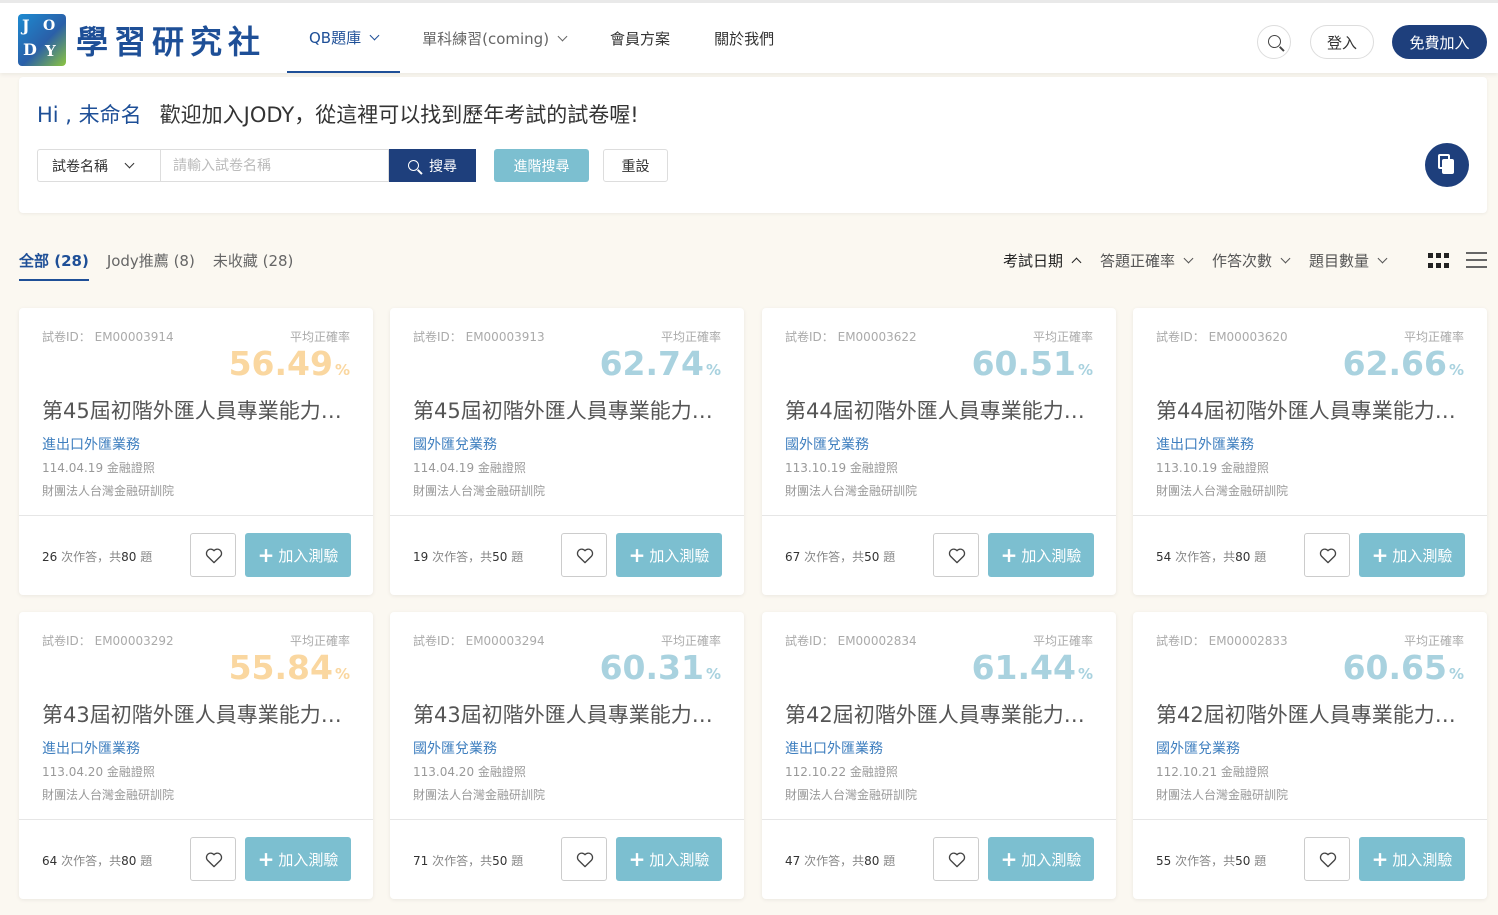 This screenshot has width=1498, height=915. I want to click on search-field-select: 試卷名稱, so click(98, 165).